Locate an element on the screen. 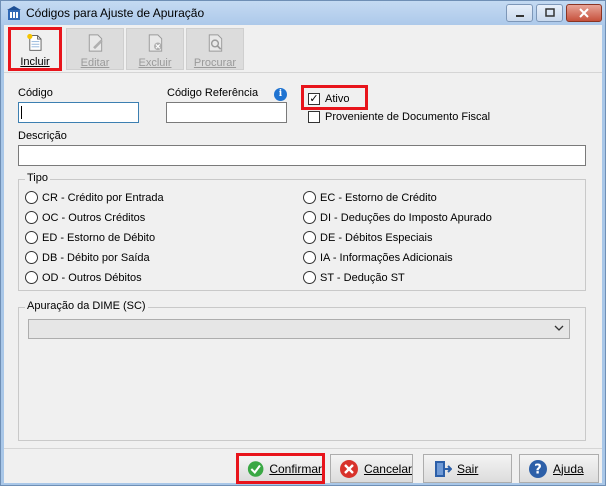  radio-oc: OC - Outros Créditos is located at coordinates (85, 217).